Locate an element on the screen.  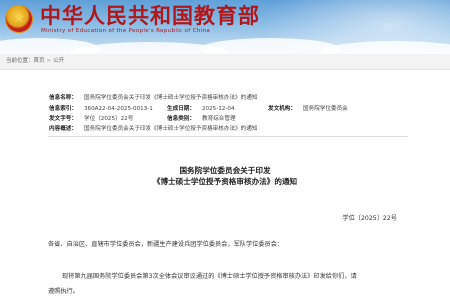
header-cloud is located at coordinates (270, 46).